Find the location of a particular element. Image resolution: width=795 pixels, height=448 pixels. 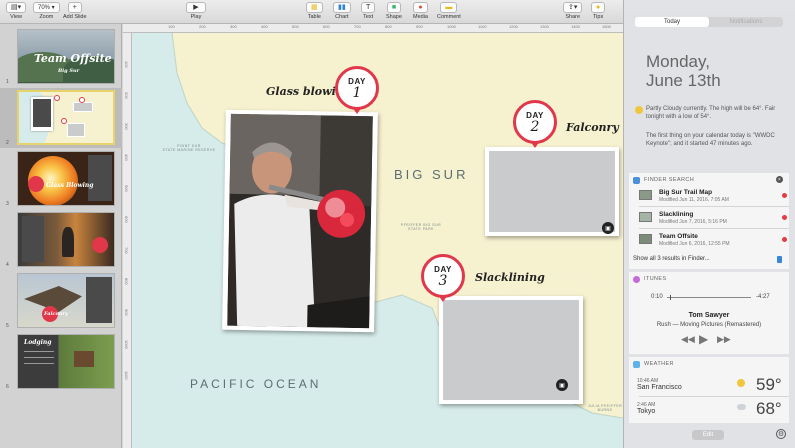

cloud-icon is located at coordinates (741, 407).